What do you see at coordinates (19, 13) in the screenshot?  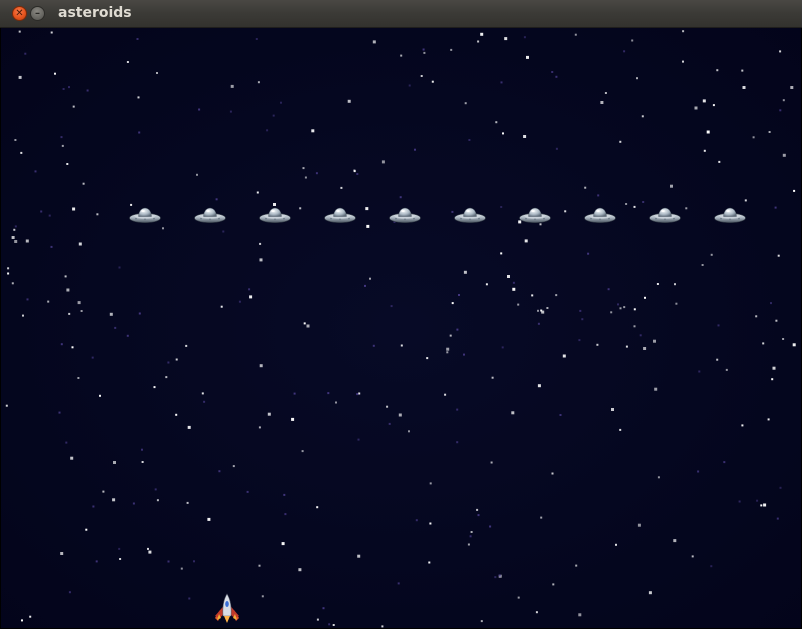 I see `close-icon: ✕` at bounding box center [19, 13].